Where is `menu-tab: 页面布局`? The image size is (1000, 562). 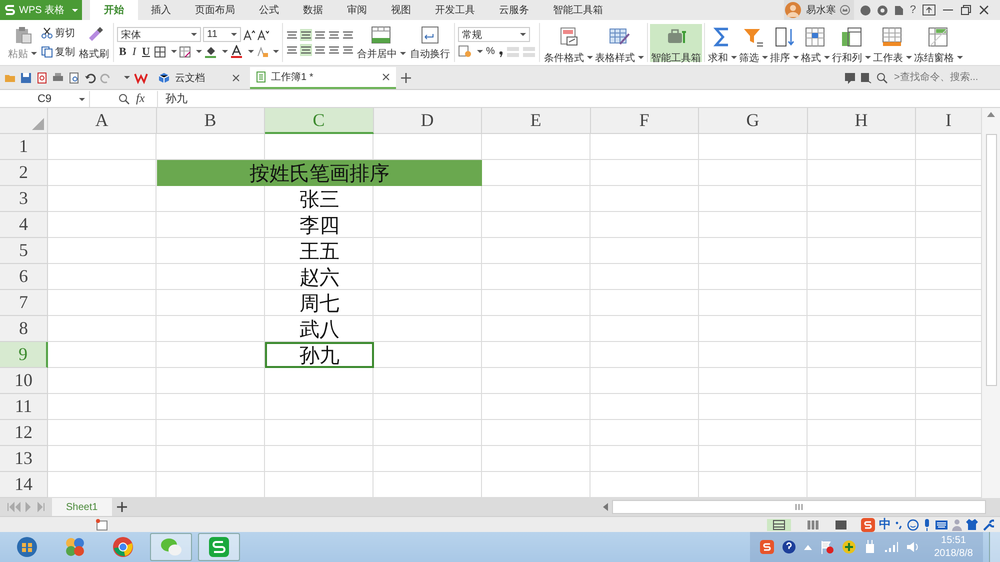
menu-tab: 页面布局 is located at coordinates (215, 10).